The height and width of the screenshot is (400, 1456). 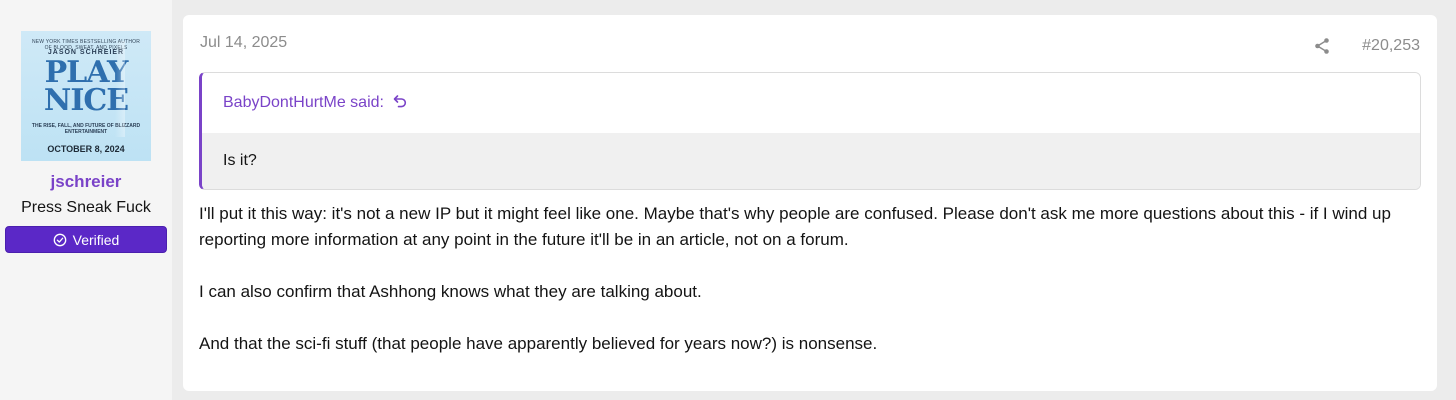 I want to click on verified-badge: Verified, so click(x=86, y=239).